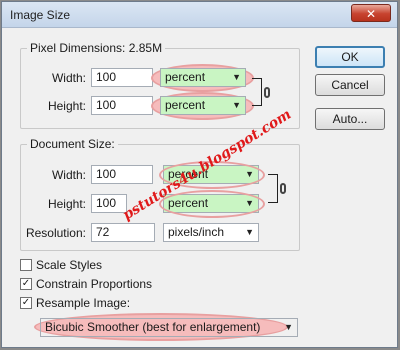 This screenshot has height=350, width=400. I want to click on resample-image-checkbox: ✓, so click(26, 303).